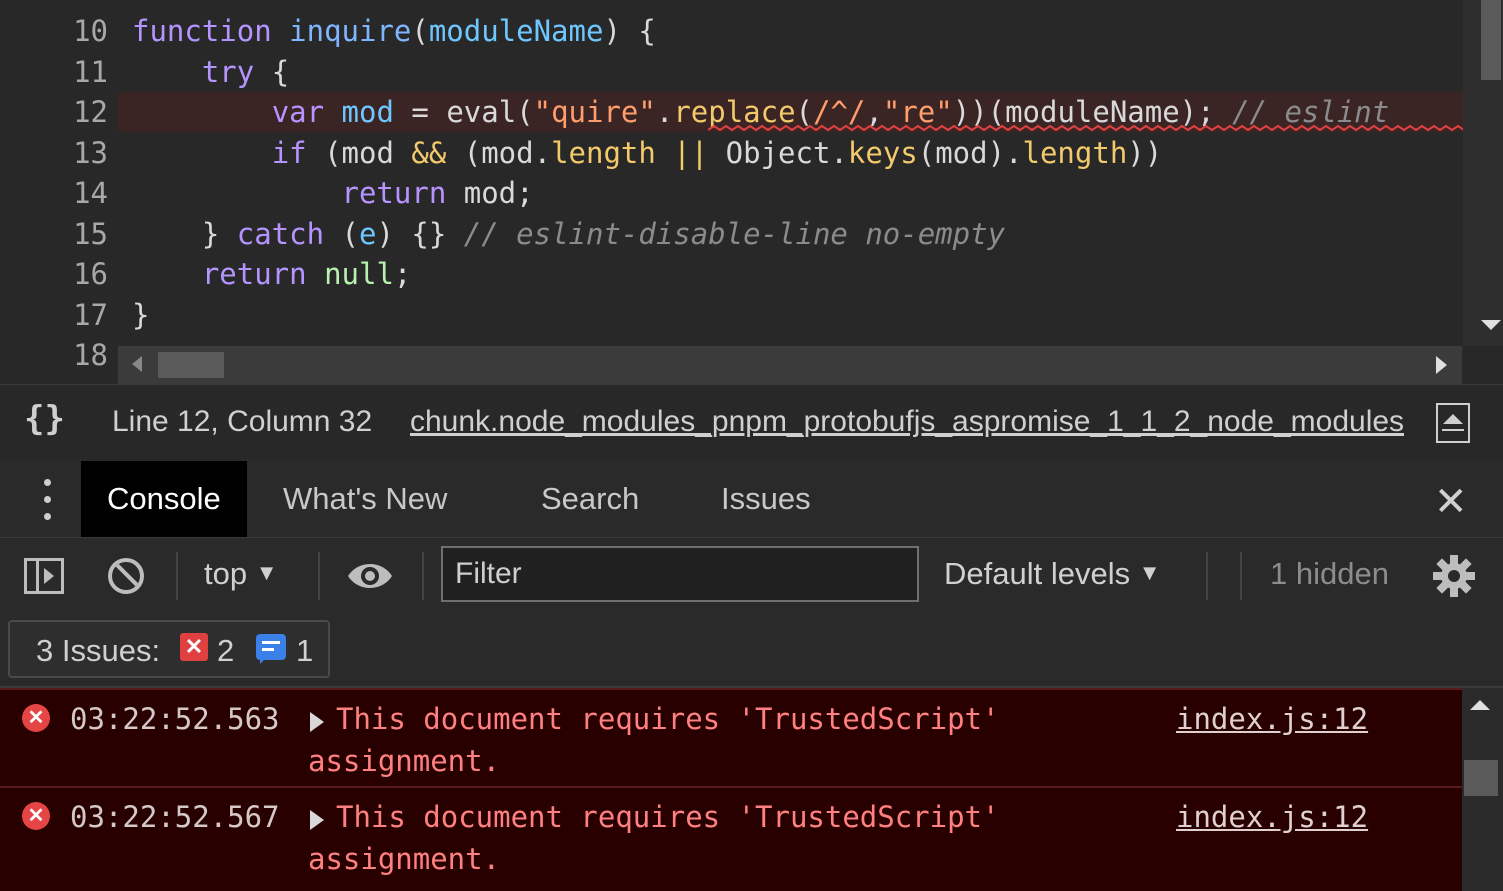  Describe the element at coordinates (272, 72) in the screenshot. I see `code-token: {` at that location.